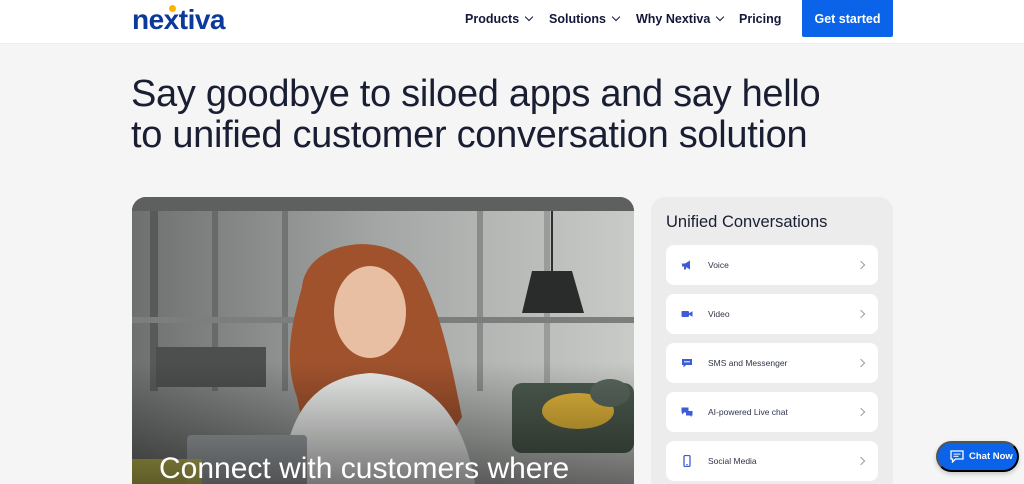  Describe the element at coordinates (772, 314) in the screenshot. I see `conversation-item-video: Video` at that location.